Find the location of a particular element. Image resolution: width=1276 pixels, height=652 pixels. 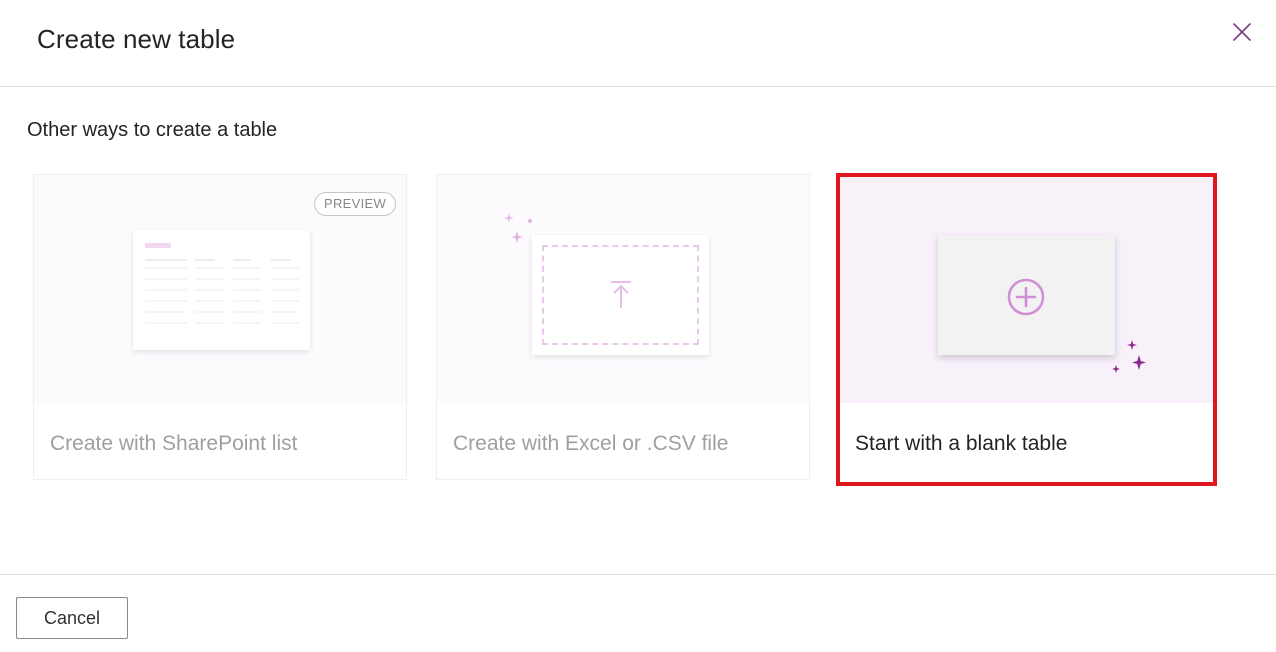

excel-csv-card: Create with Excel or .CSV file is located at coordinates (623, 327).